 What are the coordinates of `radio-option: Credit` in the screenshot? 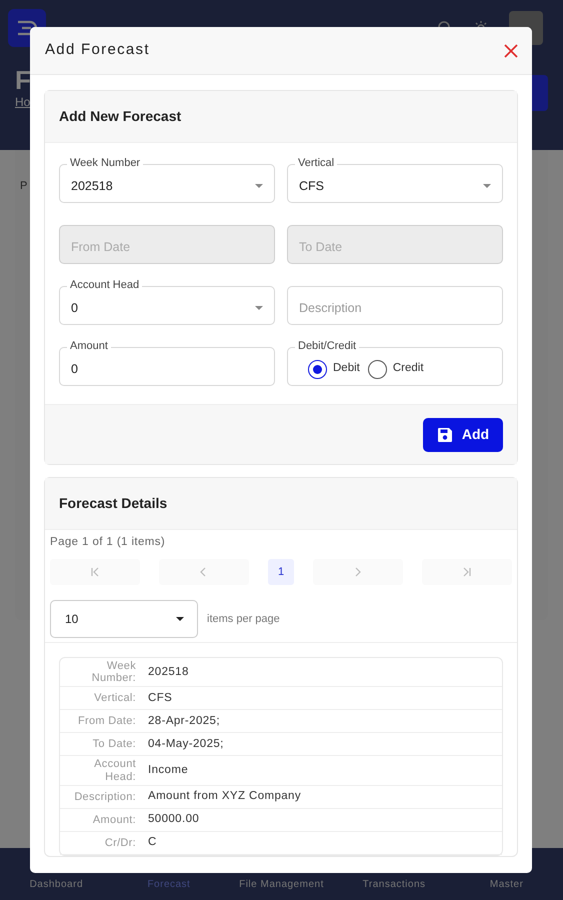 It's located at (396, 369).